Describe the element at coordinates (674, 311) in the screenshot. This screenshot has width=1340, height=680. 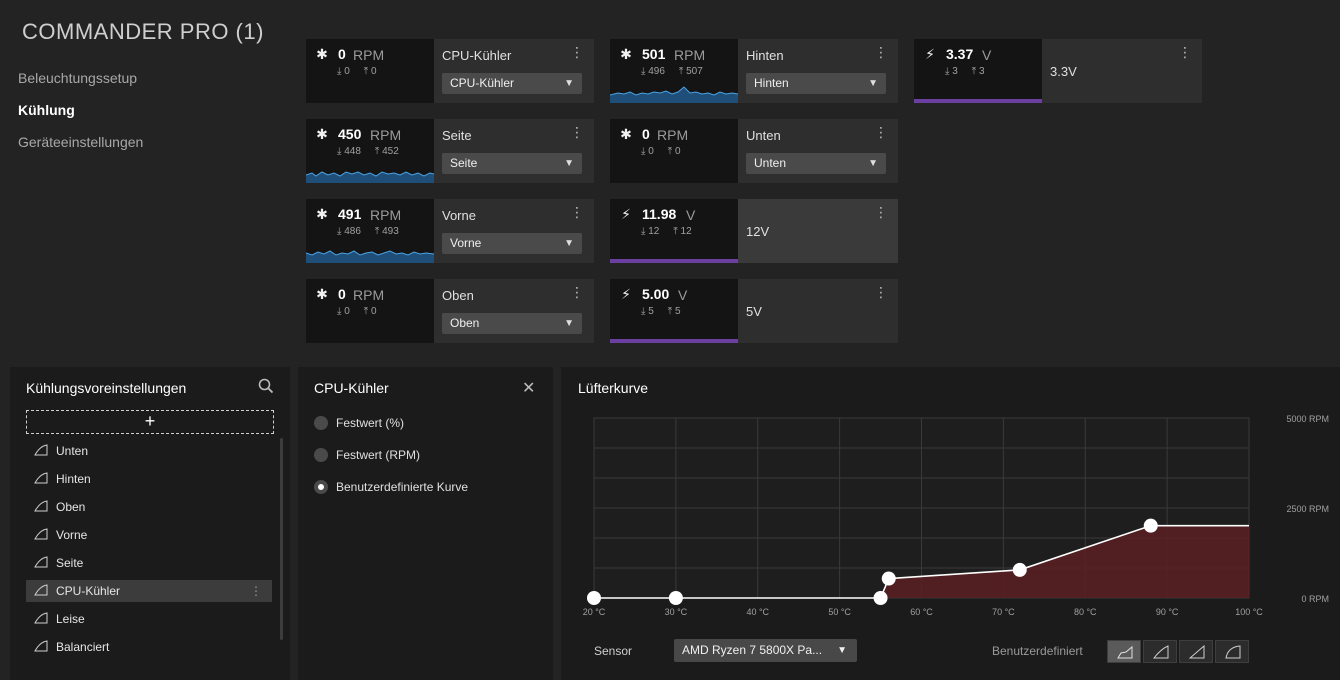
I see `max-icon: ⤒ 5` at that location.